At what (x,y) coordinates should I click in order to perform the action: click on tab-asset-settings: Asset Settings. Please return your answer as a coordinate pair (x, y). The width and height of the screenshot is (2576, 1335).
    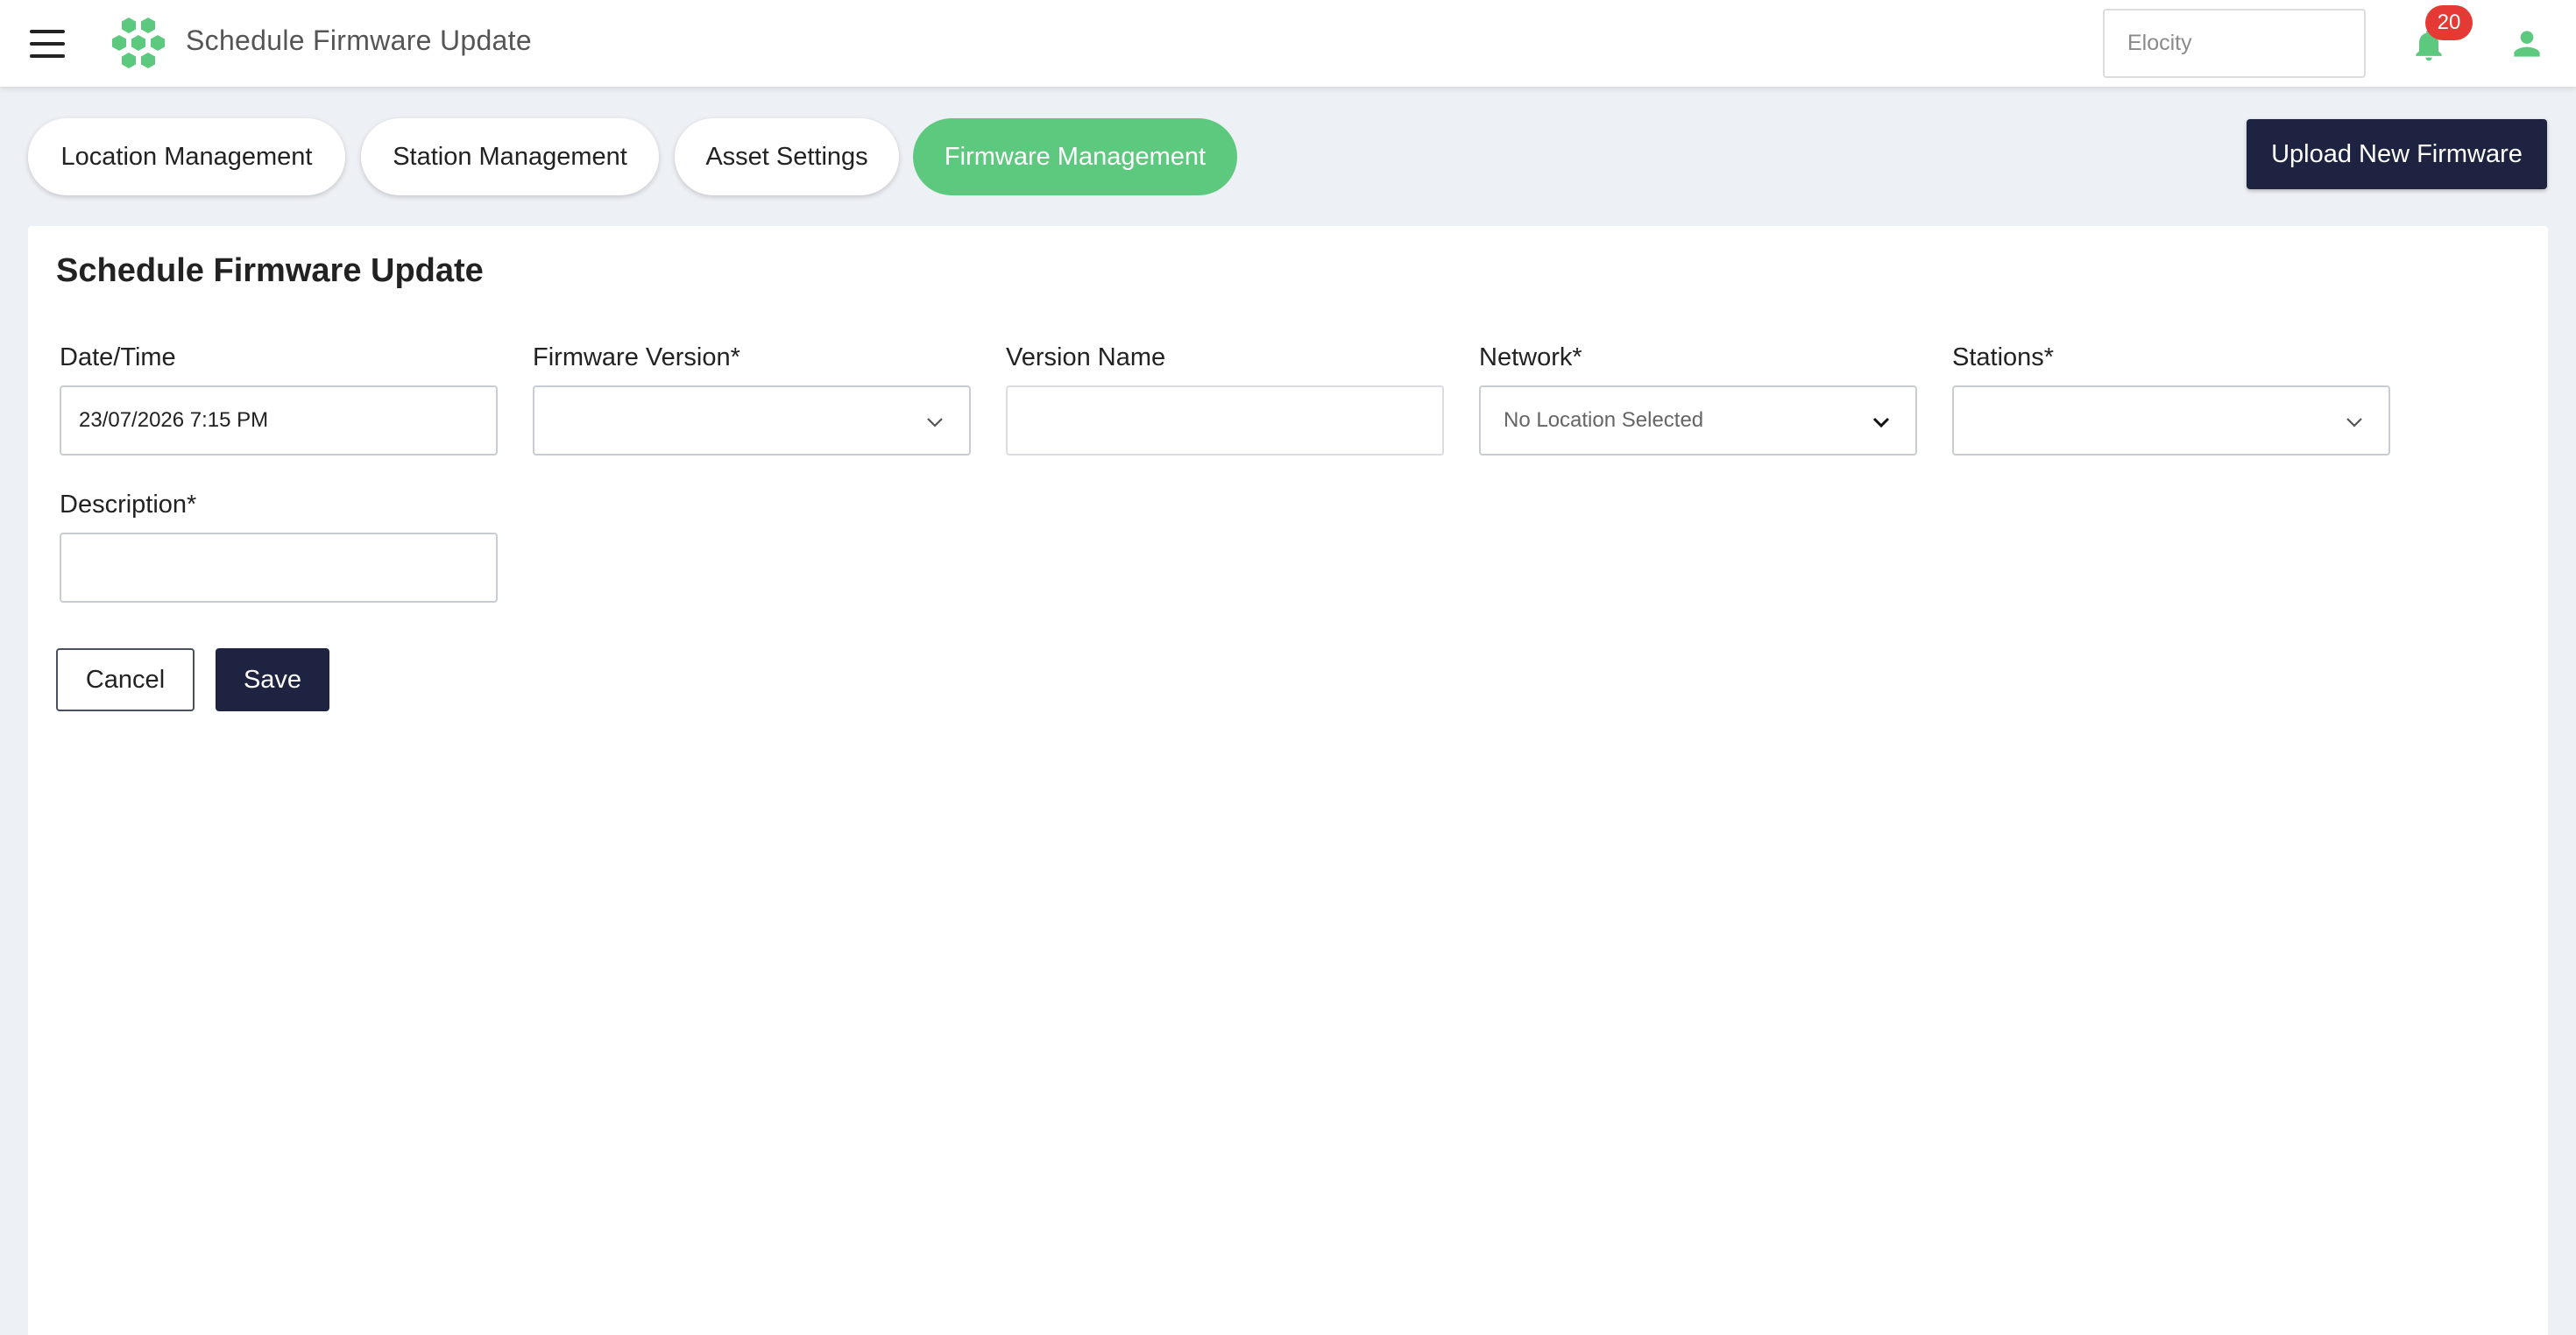
    Looking at the image, I should click on (787, 156).